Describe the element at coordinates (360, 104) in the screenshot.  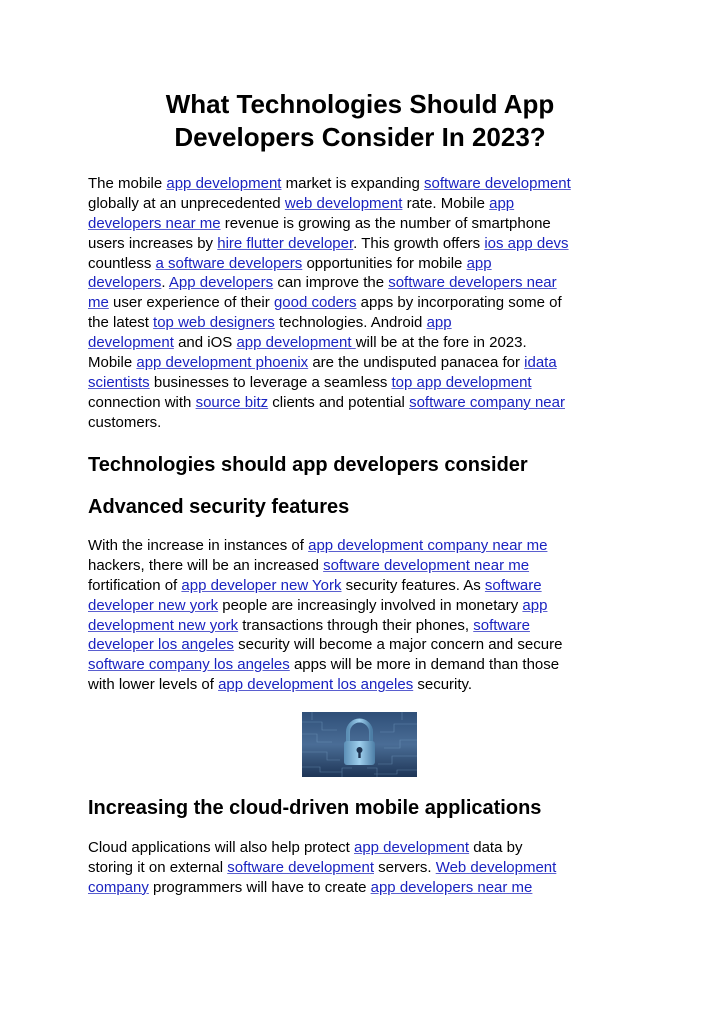
I see `title-line: What Technologies Should App` at that location.